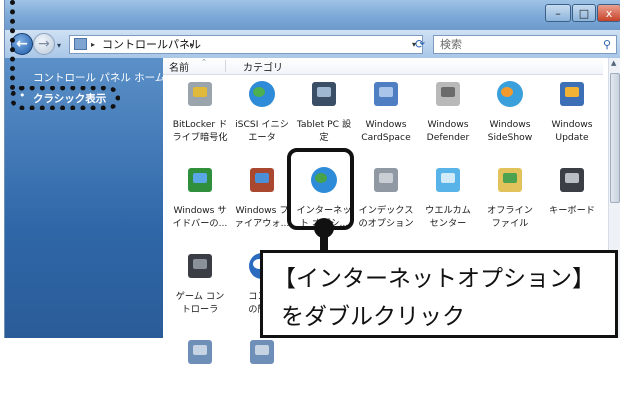  Describe the element at coordinates (200, 118) in the screenshot. I see `control-panel-item: BitLocker ド ライブ暗号化` at that location.